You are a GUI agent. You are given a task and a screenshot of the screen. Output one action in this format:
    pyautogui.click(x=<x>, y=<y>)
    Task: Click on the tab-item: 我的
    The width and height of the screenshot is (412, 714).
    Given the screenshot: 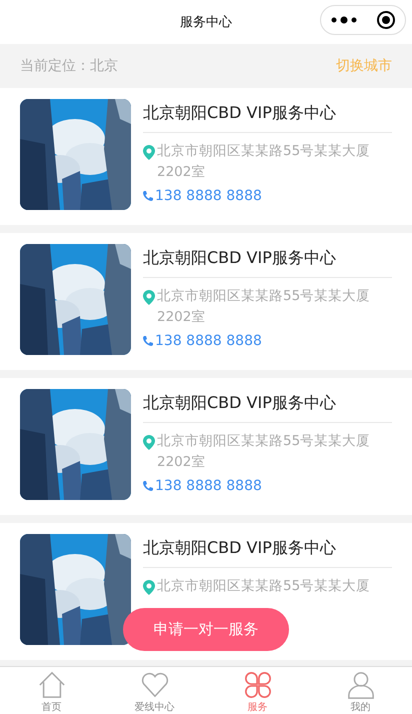 What is the action you would take?
    pyautogui.click(x=360, y=690)
    